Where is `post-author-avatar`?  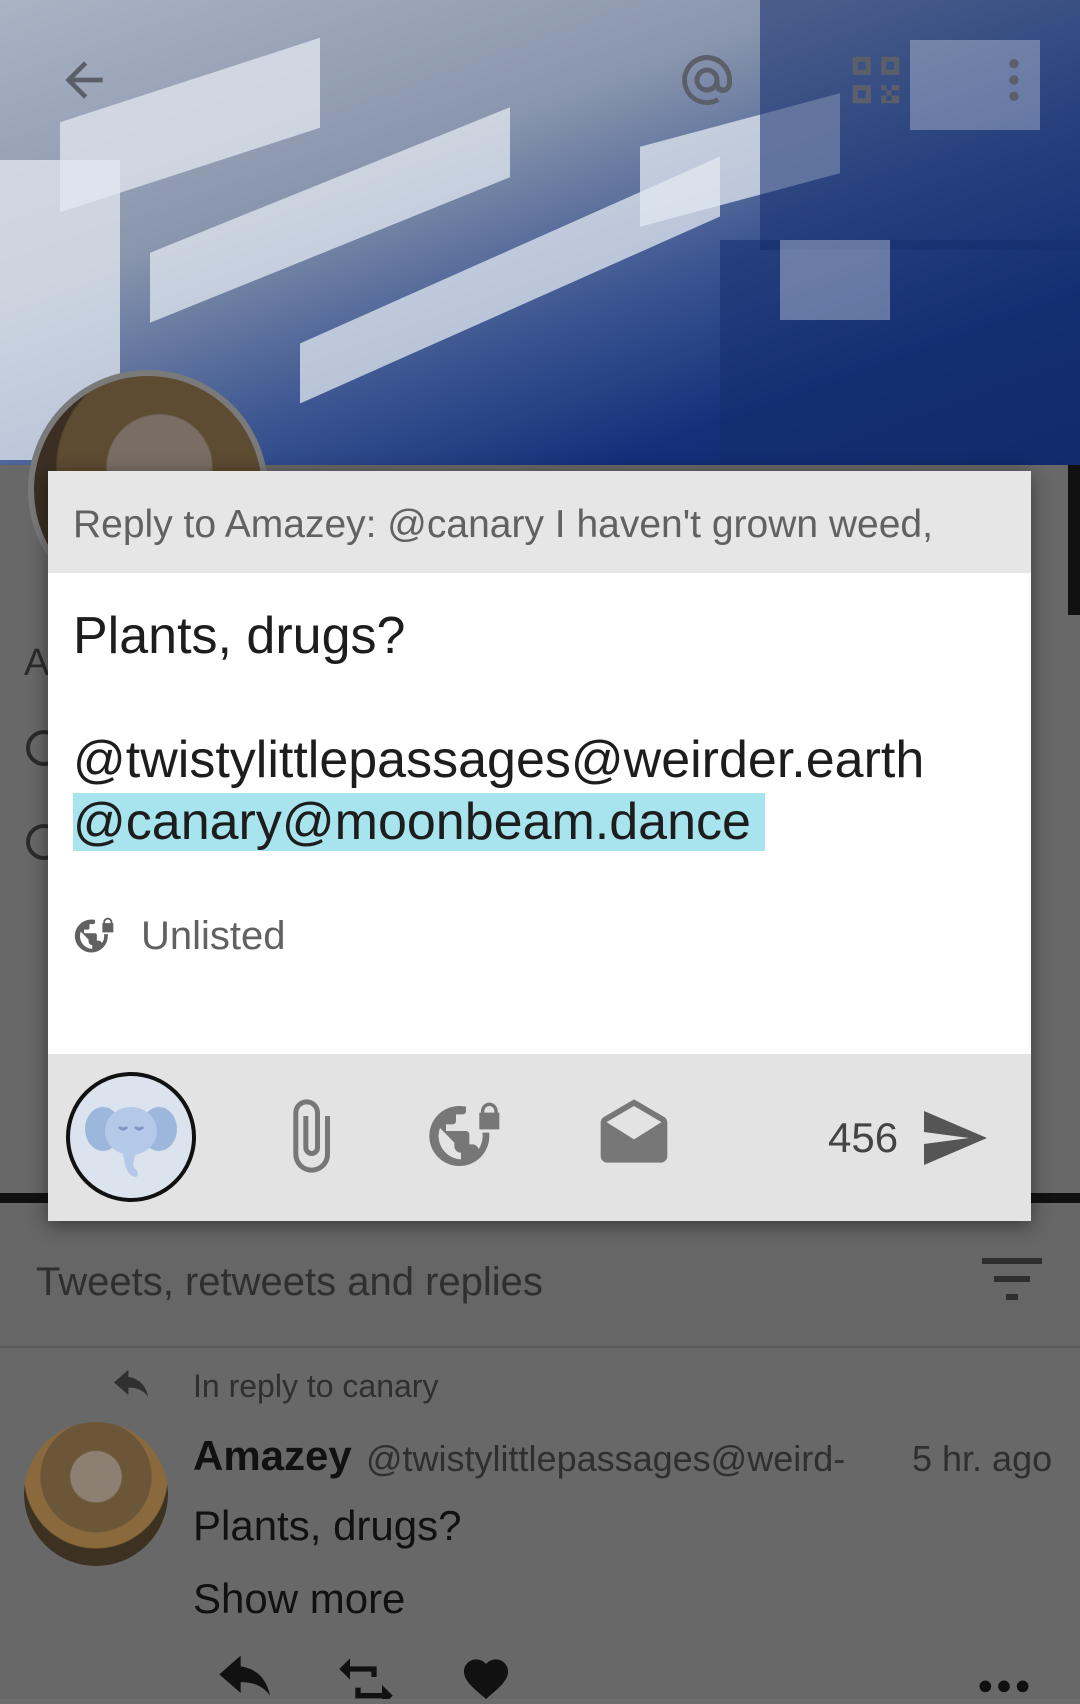 post-author-avatar is located at coordinates (96, 1494).